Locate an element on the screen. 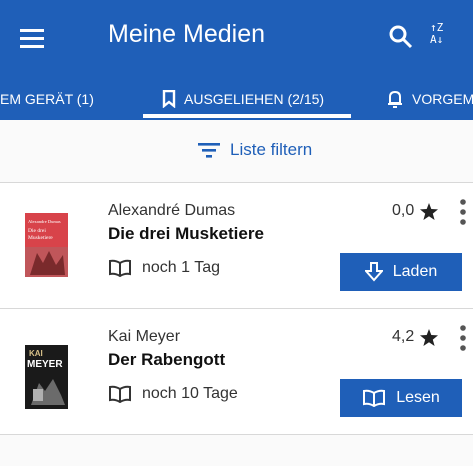 The height and width of the screenshot is (466, 473). loan-period: noch 1 Tag is located at coordinates (164, 268).